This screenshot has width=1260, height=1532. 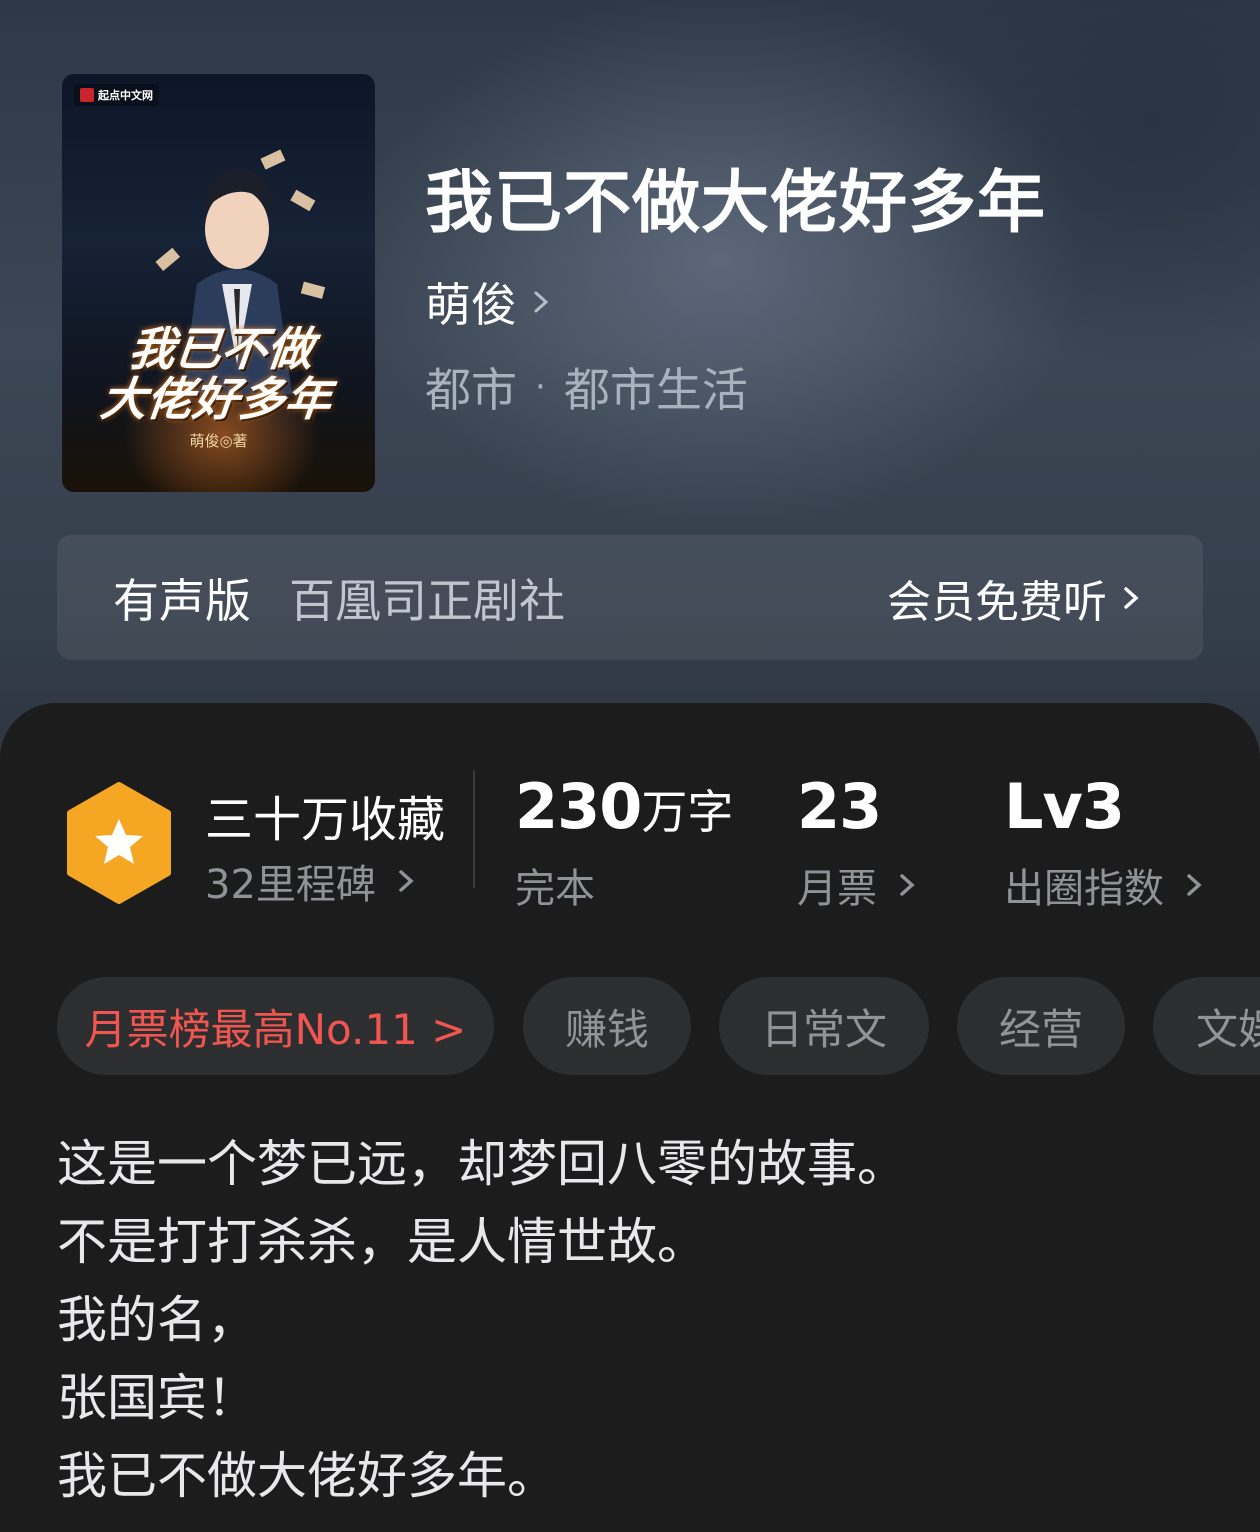 What do you see at coordinates (1041, 1026) in the screenshot?
I see `tag-item: 经营` at bounding box center [1041, 1026].